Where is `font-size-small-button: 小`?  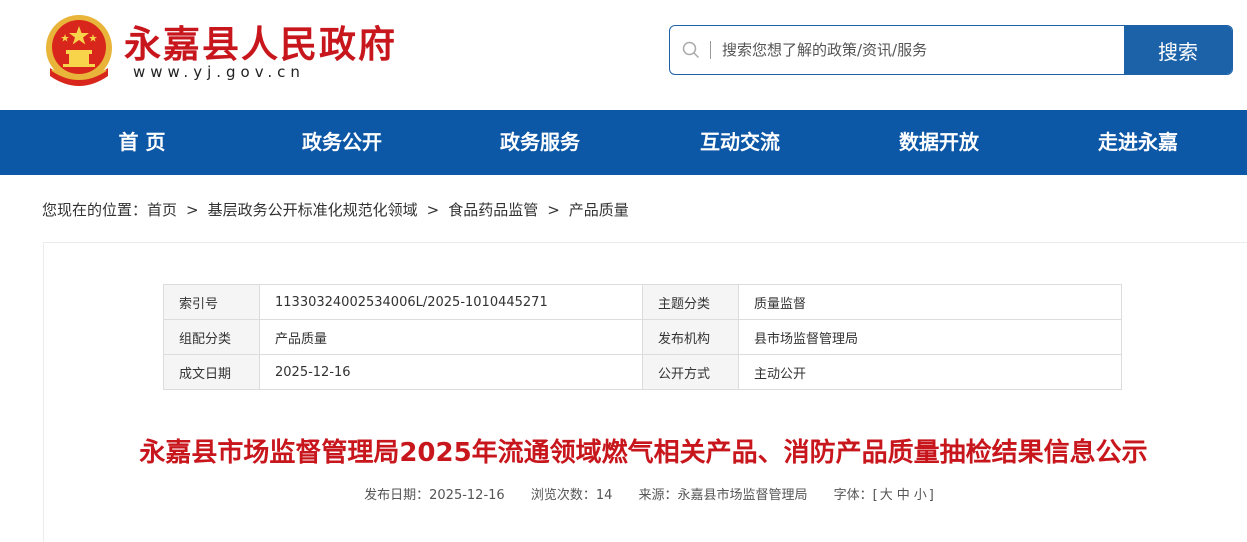 font-size-small-button: 小 is located at coordinates (920, 495).